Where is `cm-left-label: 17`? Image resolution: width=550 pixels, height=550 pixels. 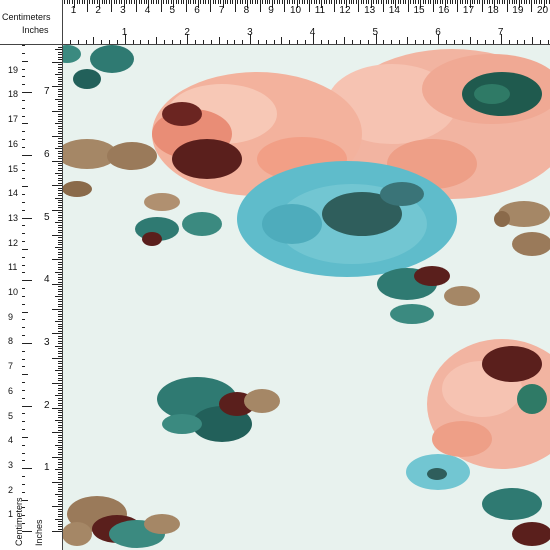 cm-left-label: 17 is located at coordinates (13, 119).